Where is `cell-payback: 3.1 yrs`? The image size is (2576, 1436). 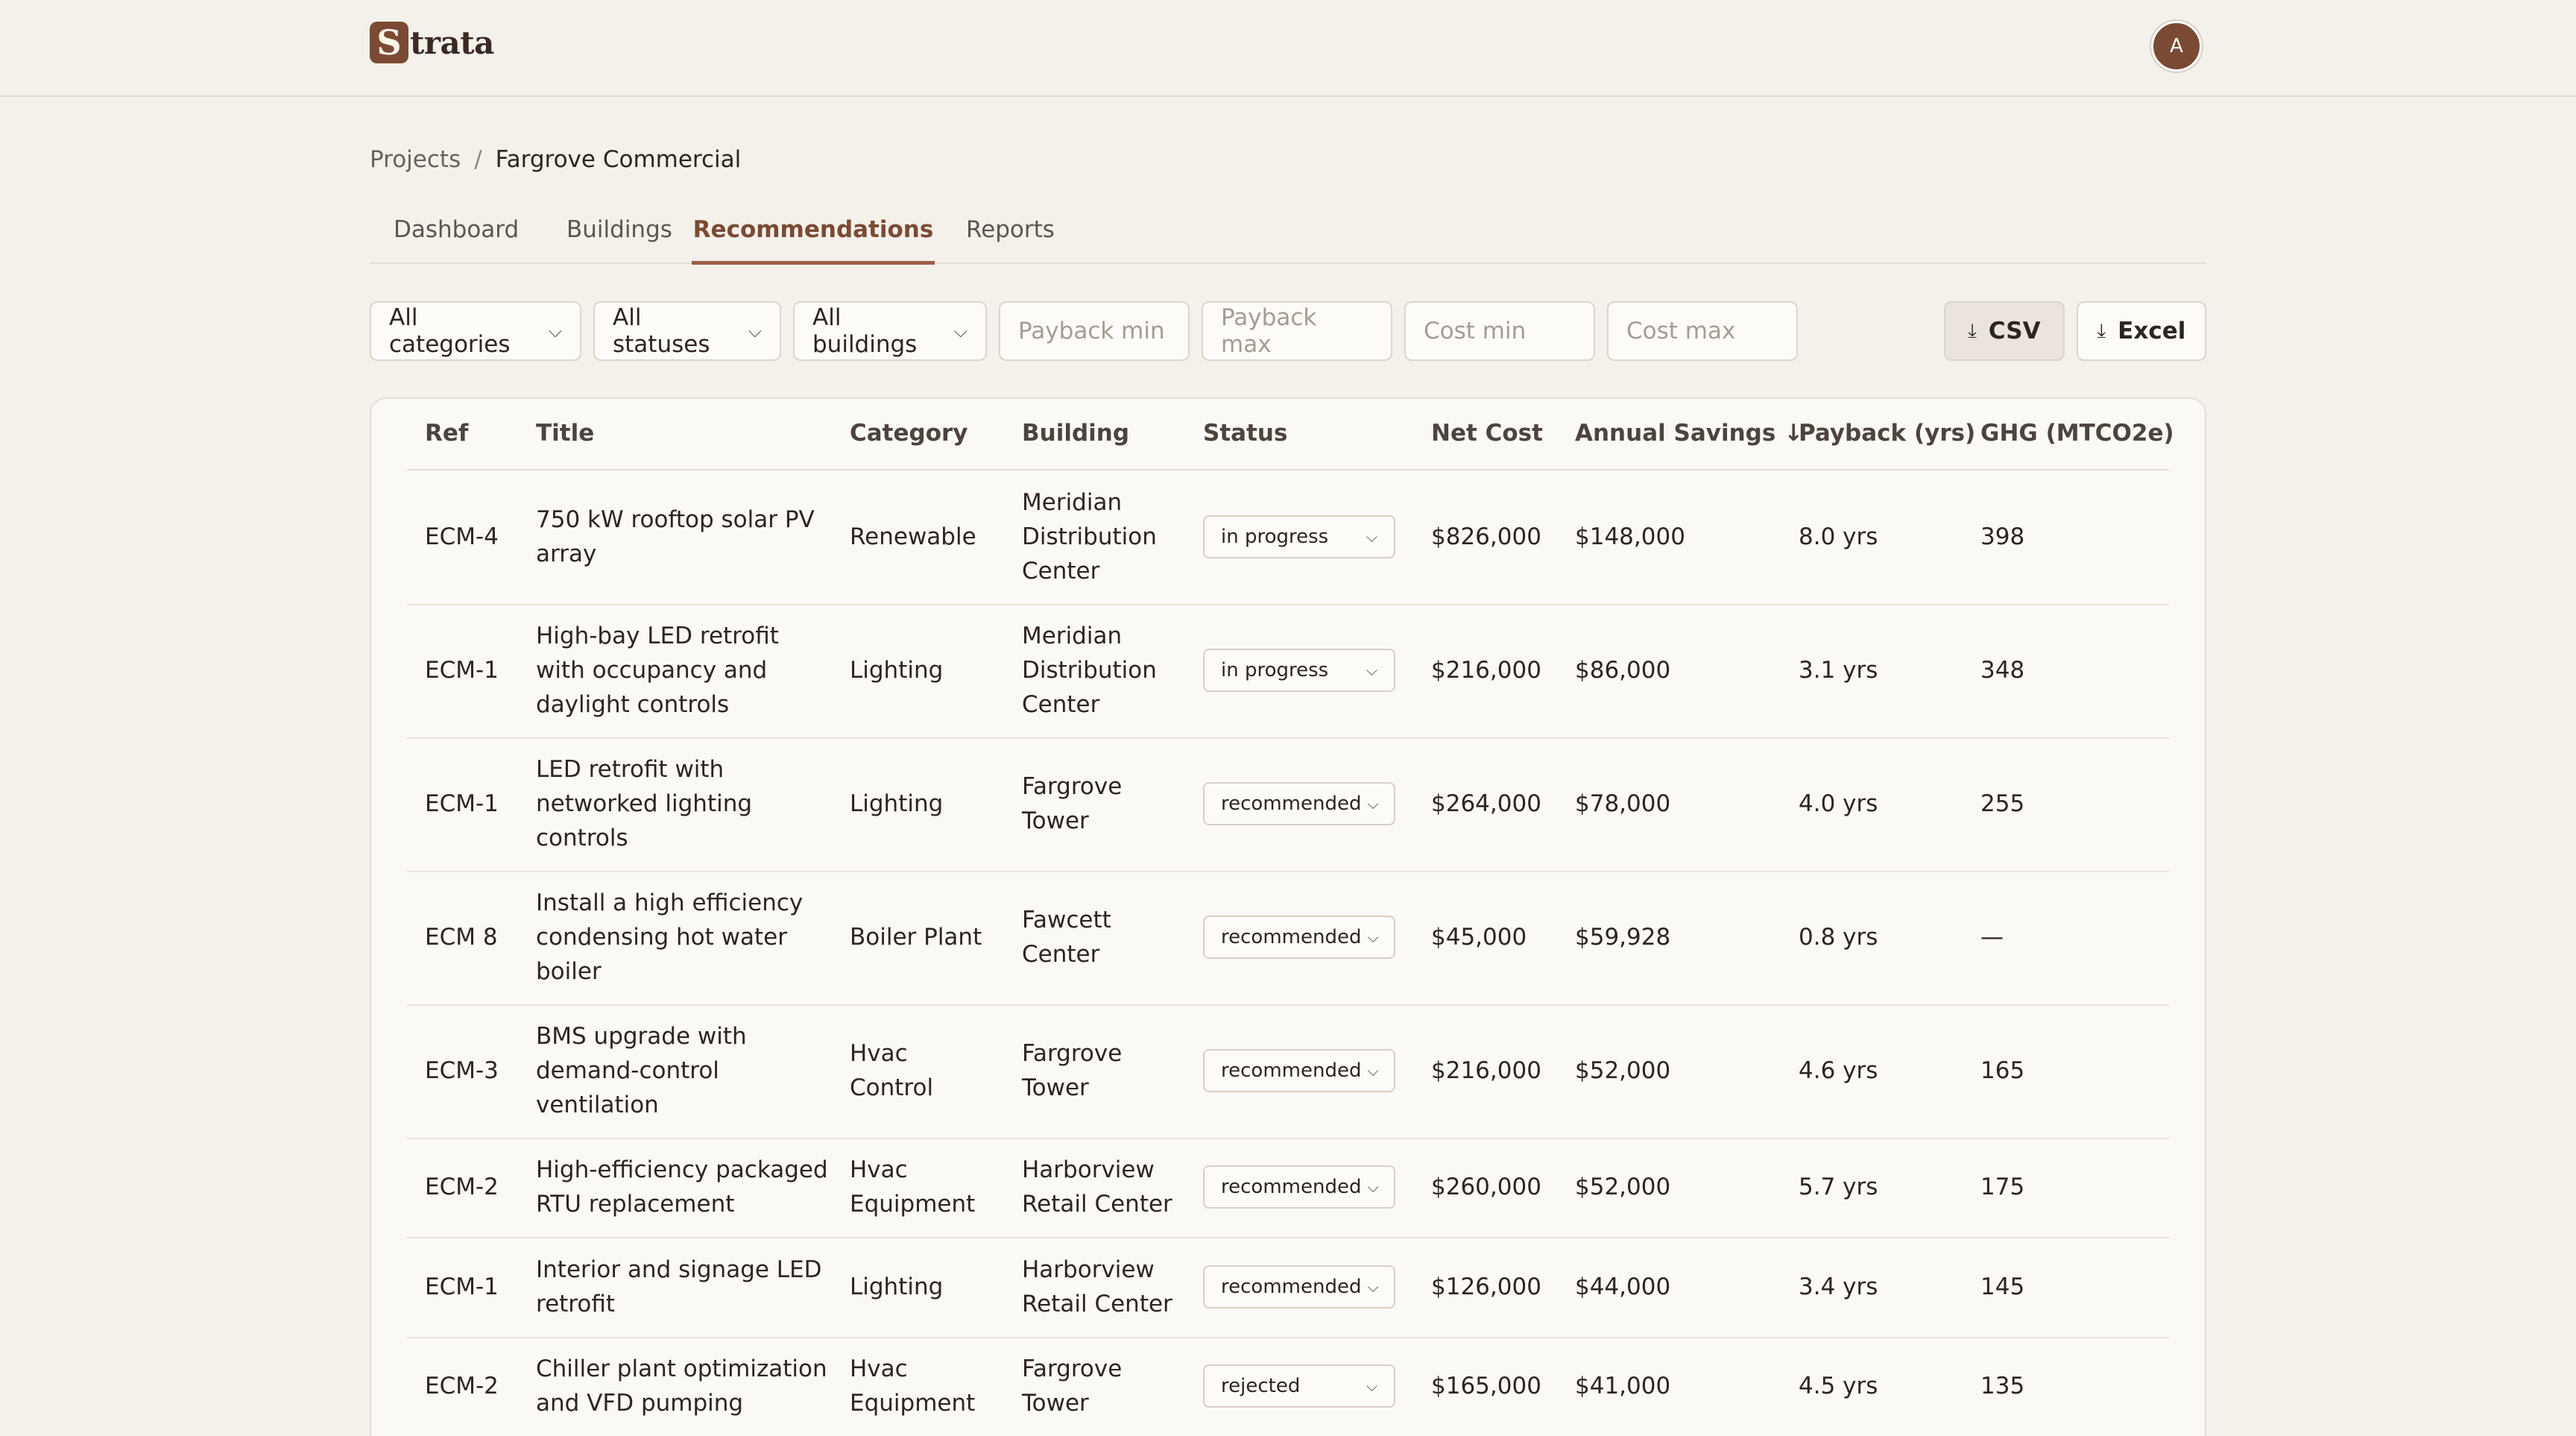
cell-payback: 3.1 yrs is located at coordinates (1838, 670).